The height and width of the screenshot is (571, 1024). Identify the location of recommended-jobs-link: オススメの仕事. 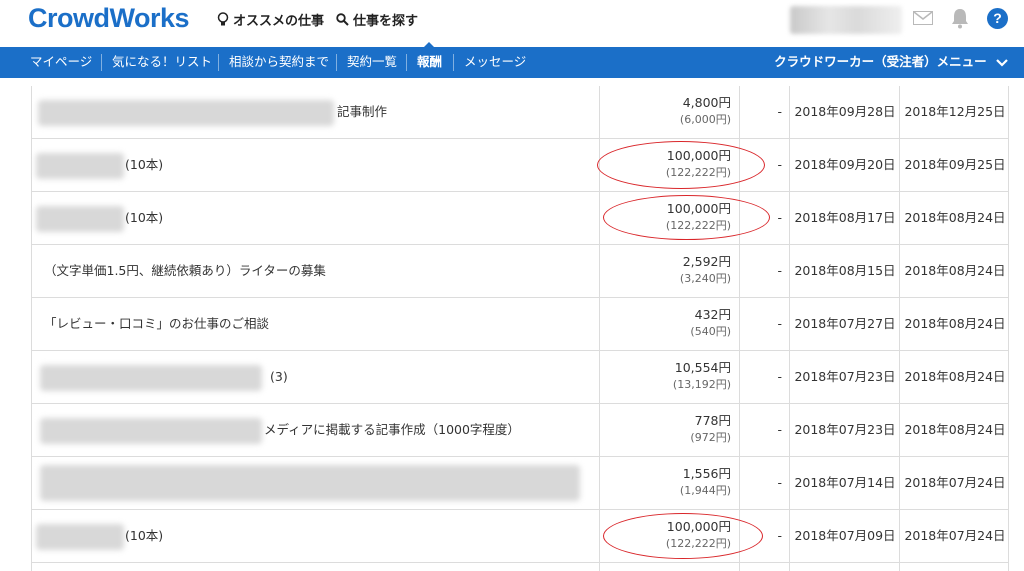
(270, 19).